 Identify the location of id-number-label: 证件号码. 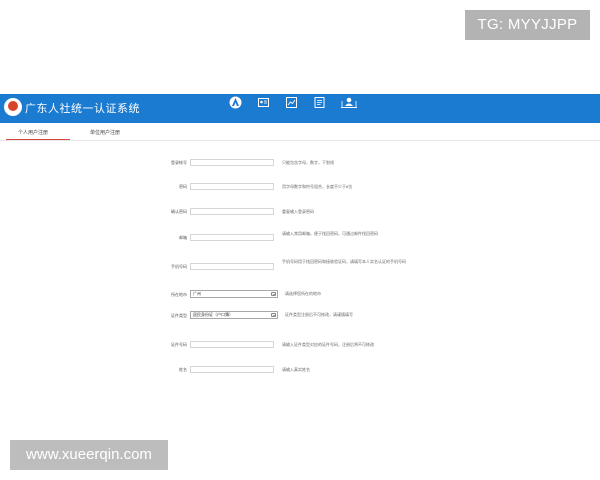
(179, 344).